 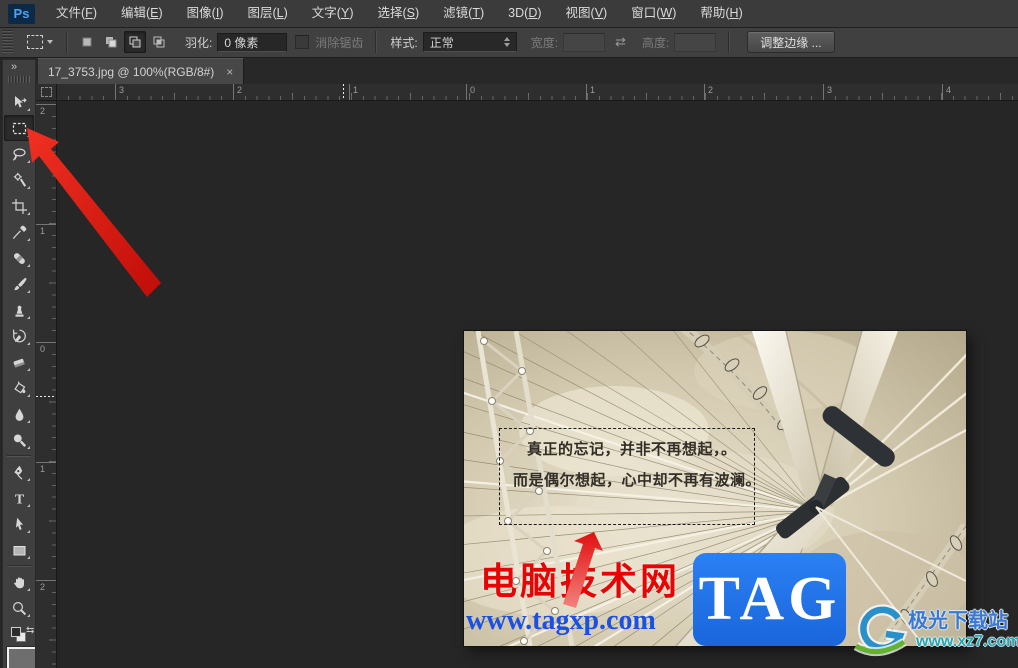 What do you see at coordinates (19, 180) in the screenshot?
I see `quick-selection-tool` at bounding box center [19, 180].